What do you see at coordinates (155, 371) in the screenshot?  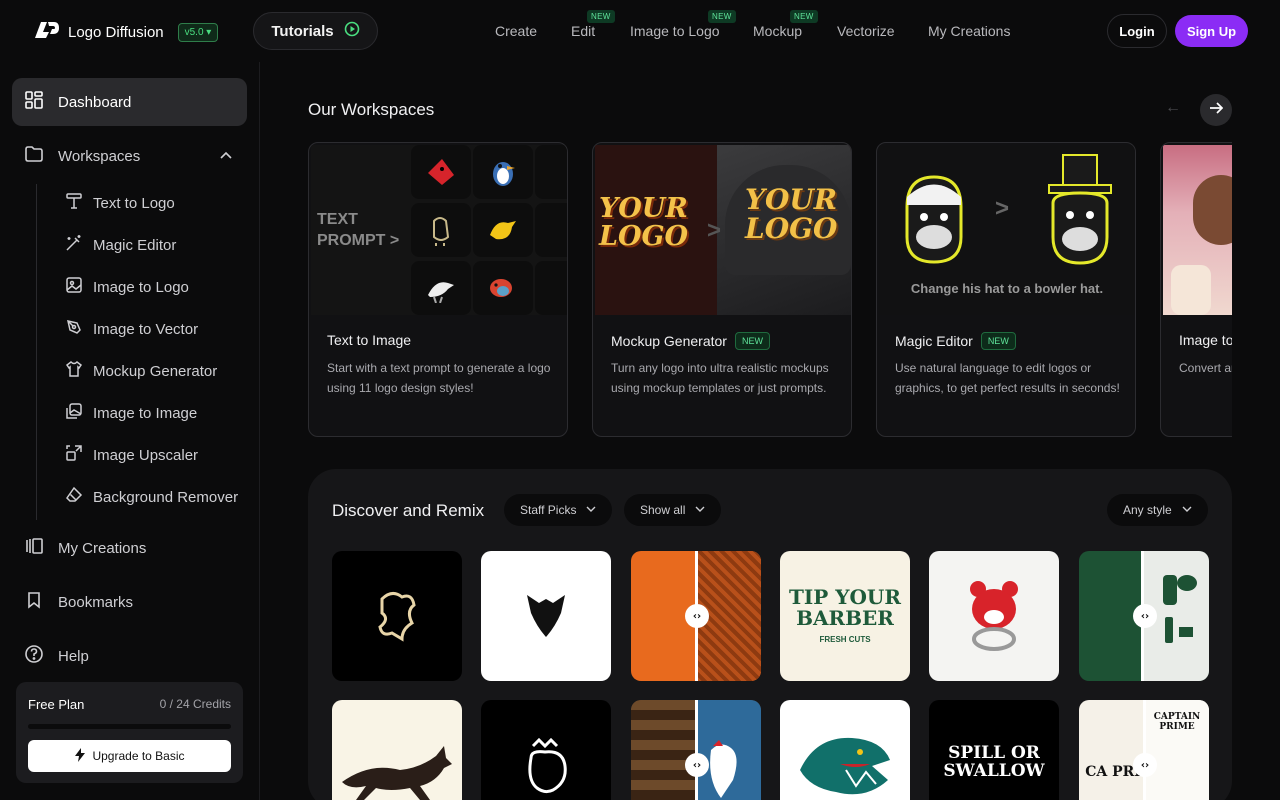 I see `sidebar-sub-label: Mockup Generator` at bounding box center [155, 371].